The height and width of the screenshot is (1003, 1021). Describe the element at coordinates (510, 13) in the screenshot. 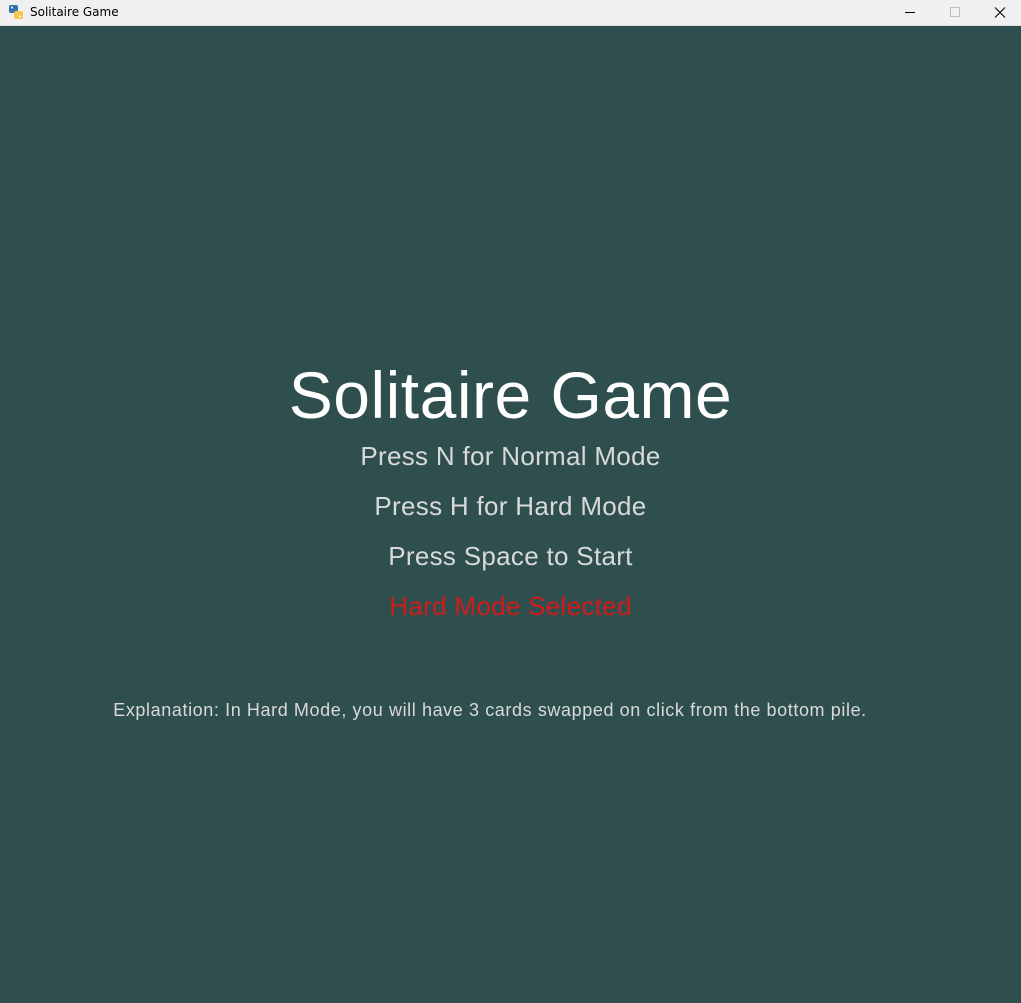

I see `title-bar: Solitaire Game` at that location.